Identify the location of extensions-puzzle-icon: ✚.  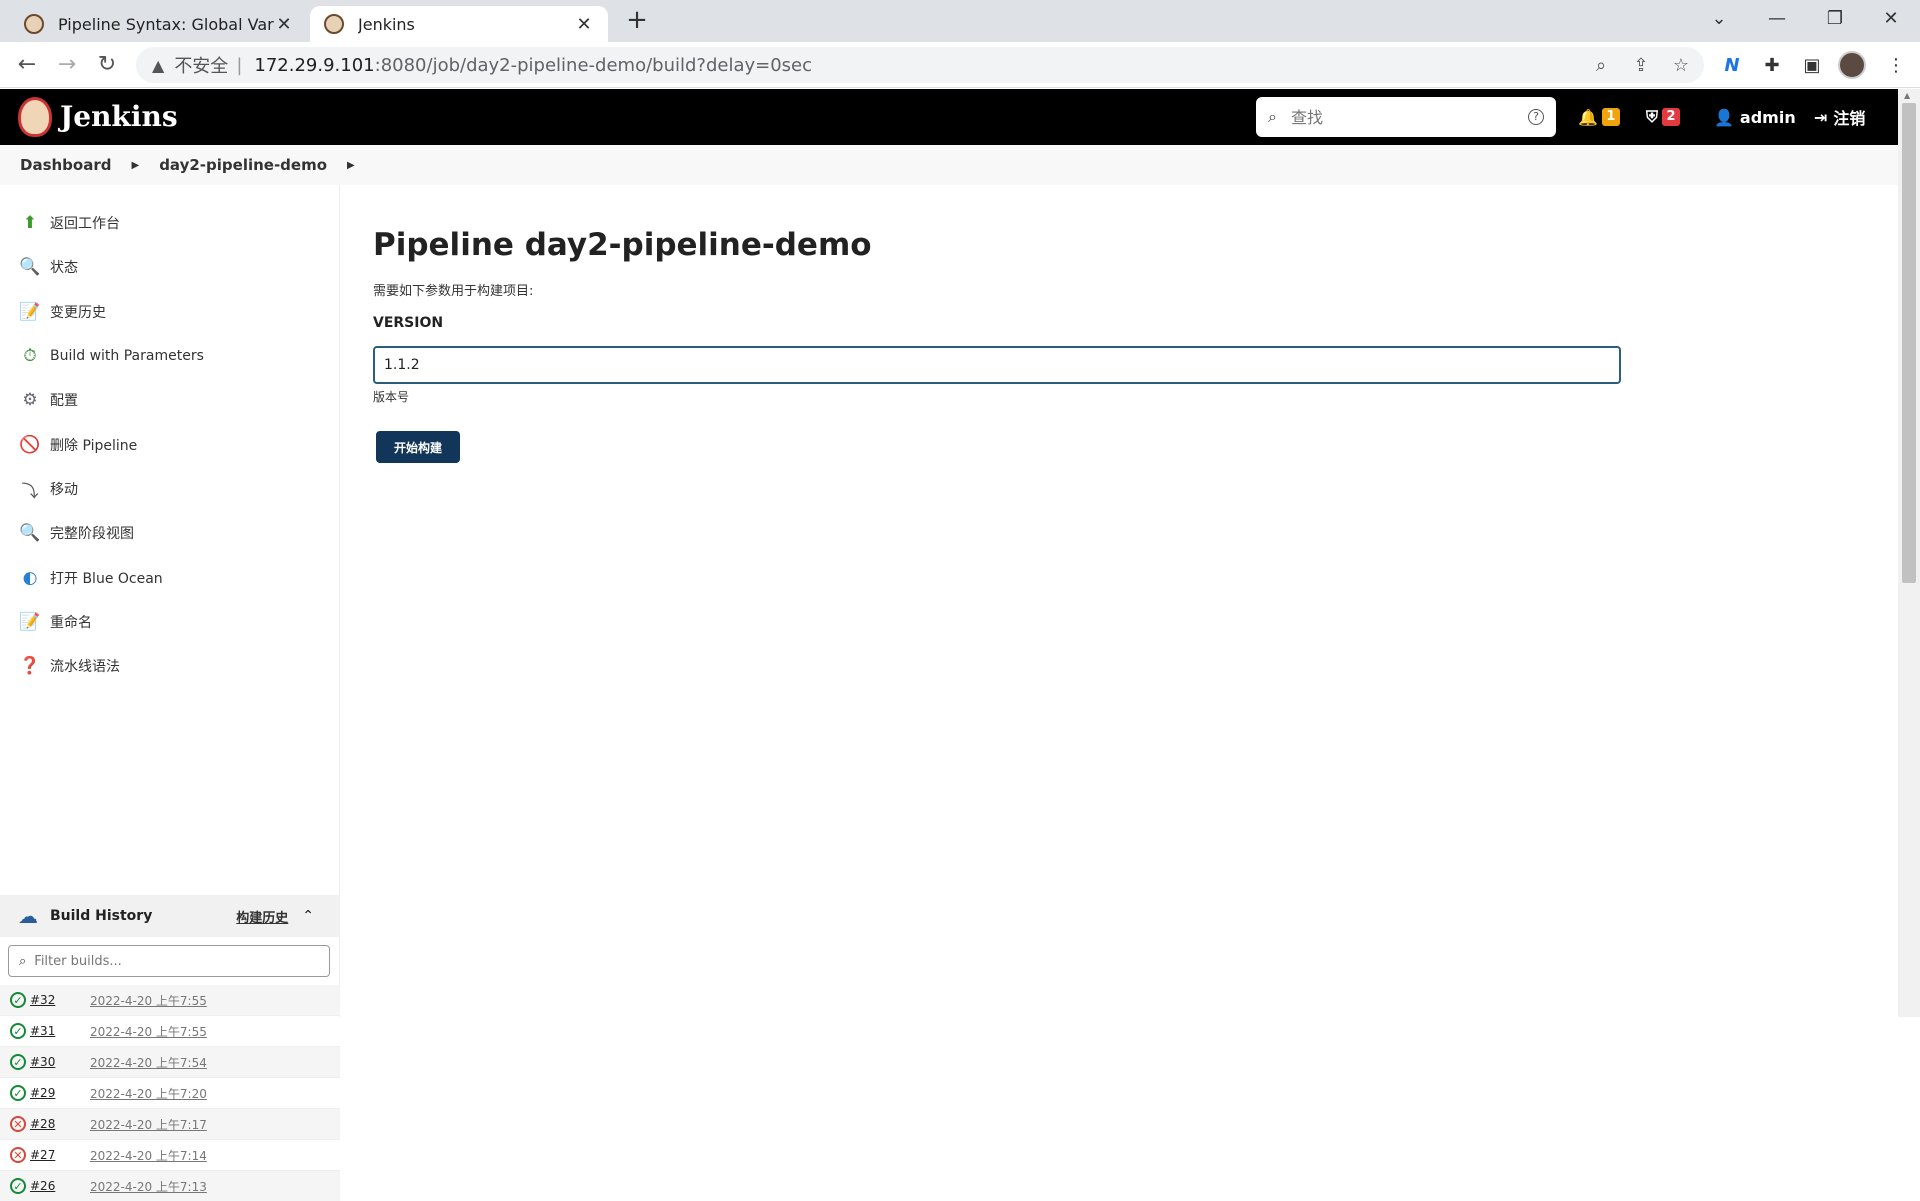
(1772, 66).